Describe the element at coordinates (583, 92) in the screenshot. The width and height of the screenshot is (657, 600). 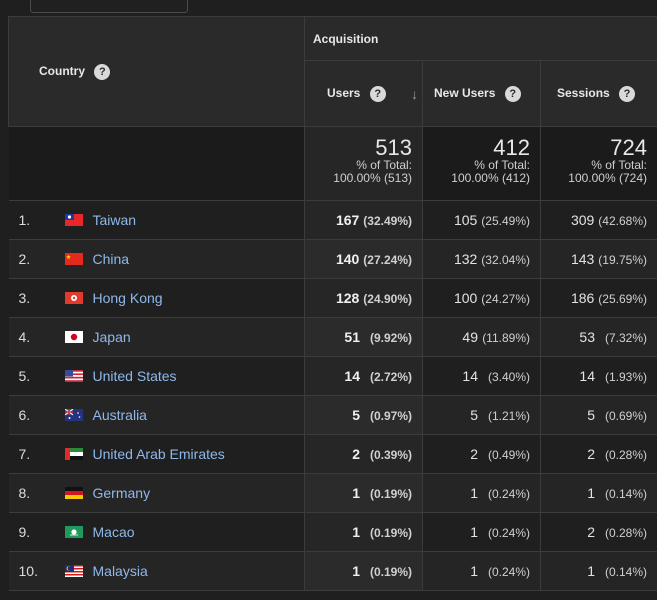
I see `sessions-header-label: Sessions` at that location.